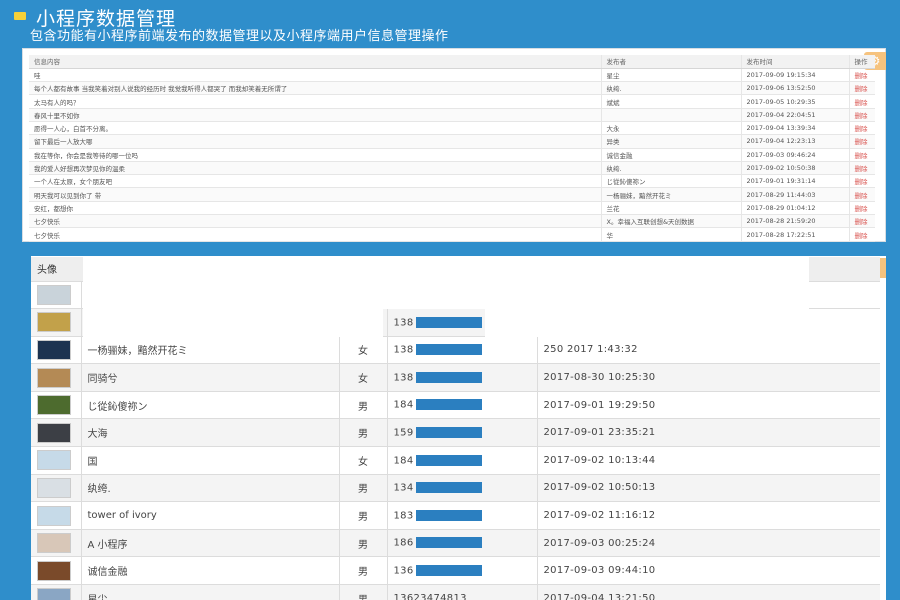  I want to click on table-row: A 小程序男 186 2017-09-03 00:25:24, so click(455, 543).